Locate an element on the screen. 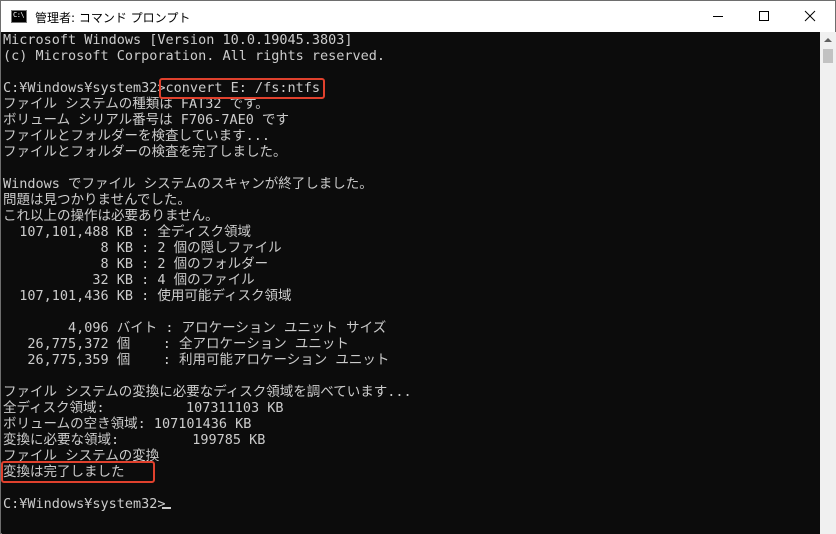  console-line: 8 KB : 2 個のフォルダー is located at coordinates (136, 264).